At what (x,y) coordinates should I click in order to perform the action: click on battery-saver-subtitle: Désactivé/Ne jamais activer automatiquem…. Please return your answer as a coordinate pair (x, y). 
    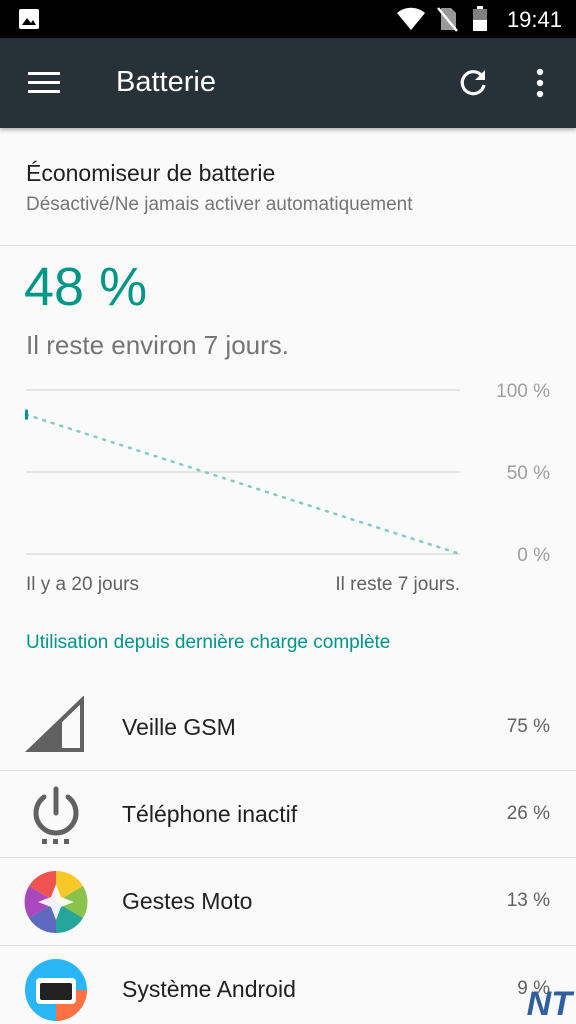
    Looking at the image, I should click on (219, 204).